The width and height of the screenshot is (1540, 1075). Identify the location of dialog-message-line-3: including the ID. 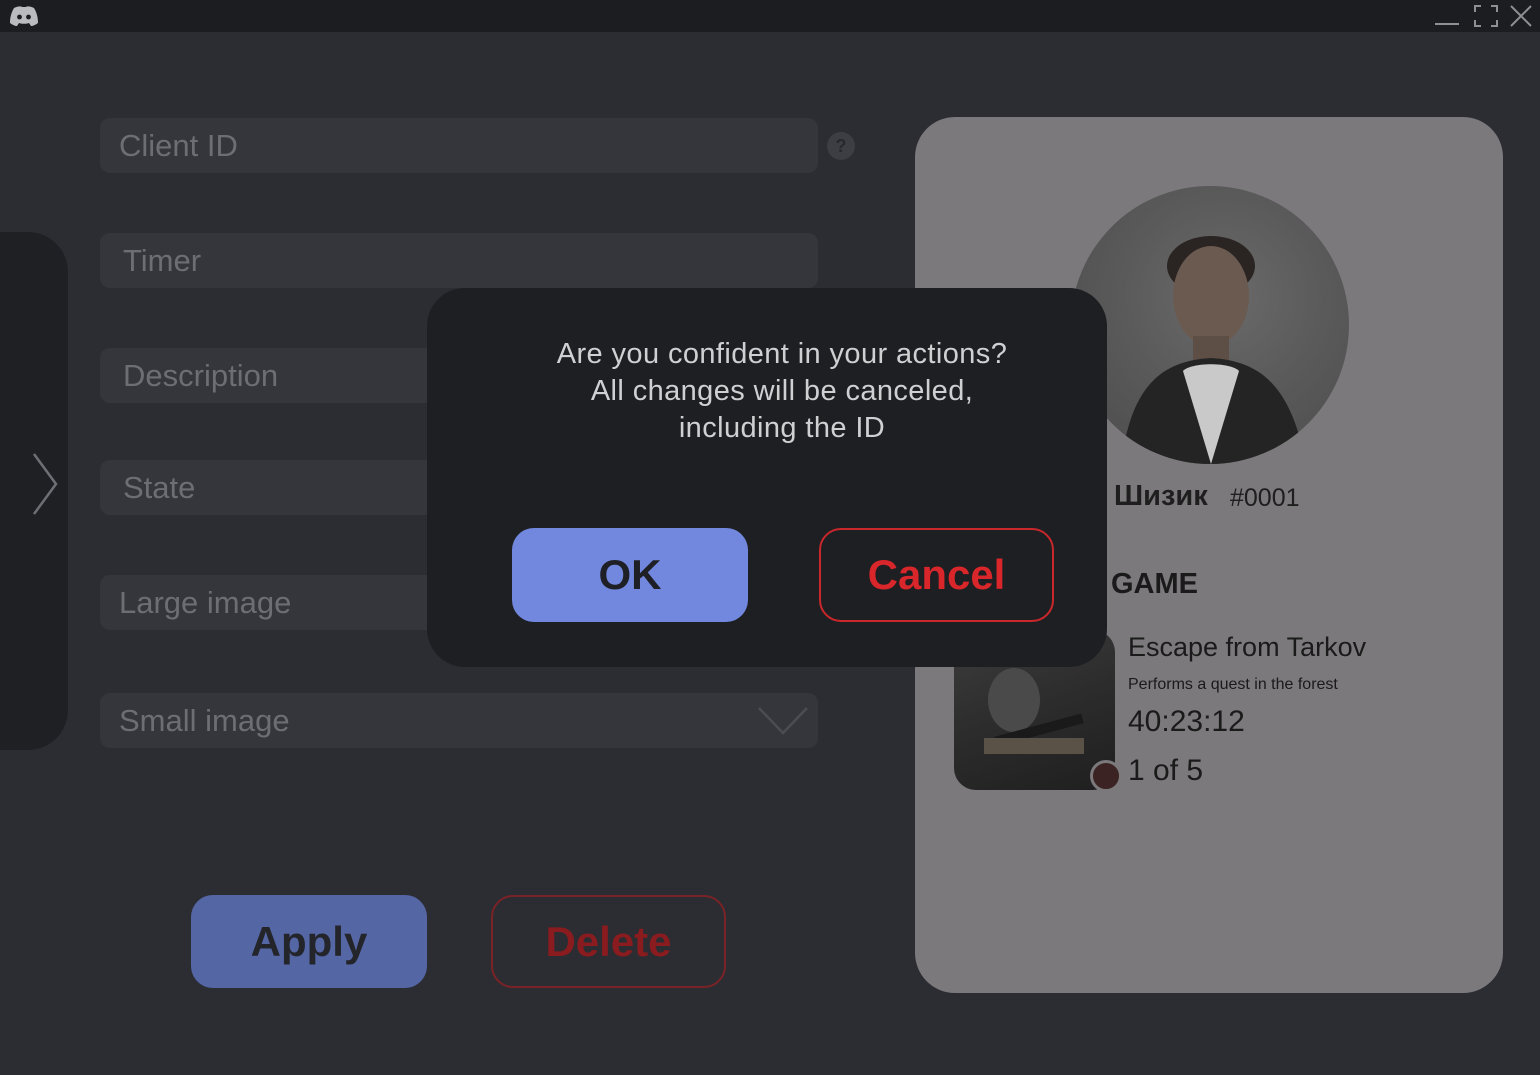
(782, 428).